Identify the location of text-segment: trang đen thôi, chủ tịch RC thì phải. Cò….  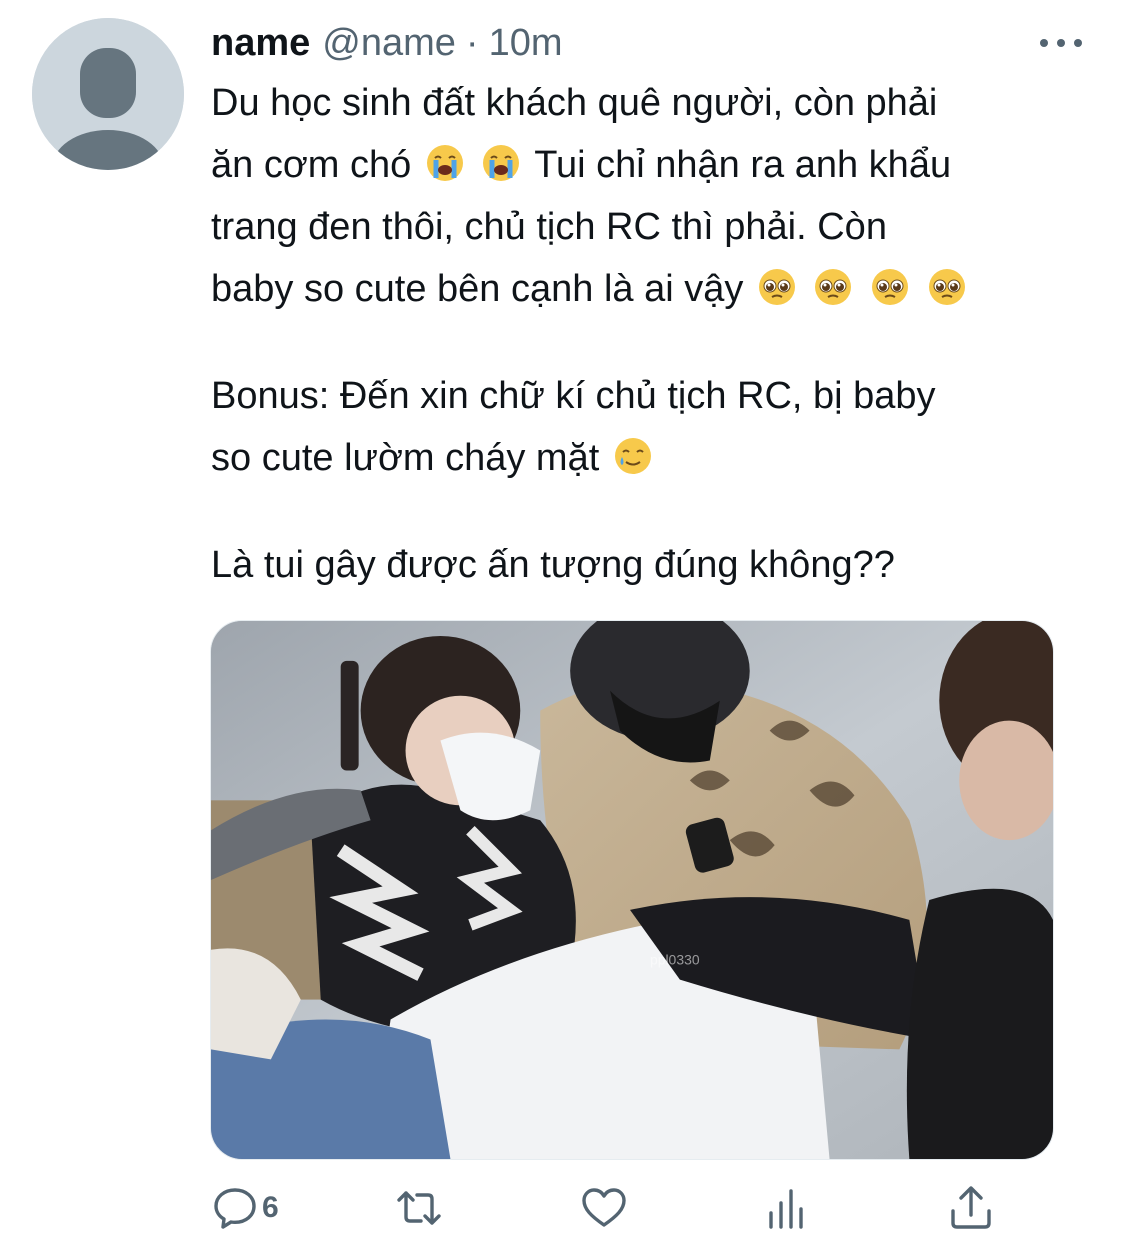
(549, 227).